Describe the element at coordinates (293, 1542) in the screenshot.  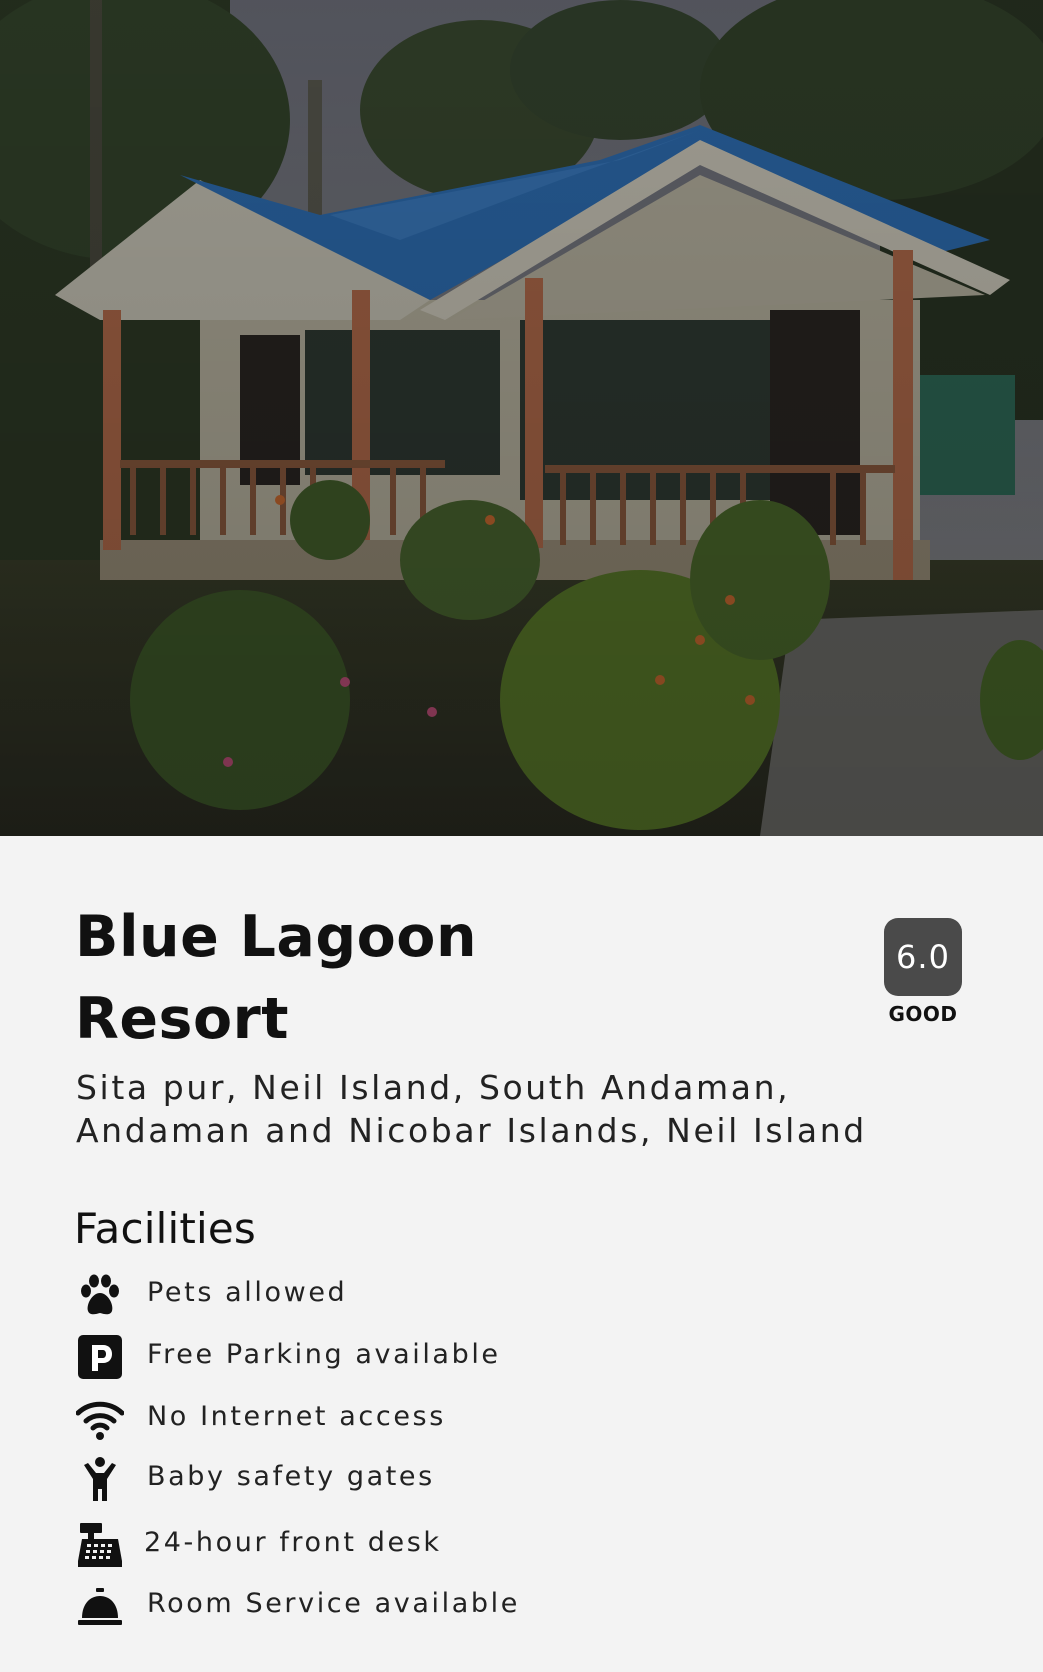
I see `facility-label: 24-hour front desk` at that location.